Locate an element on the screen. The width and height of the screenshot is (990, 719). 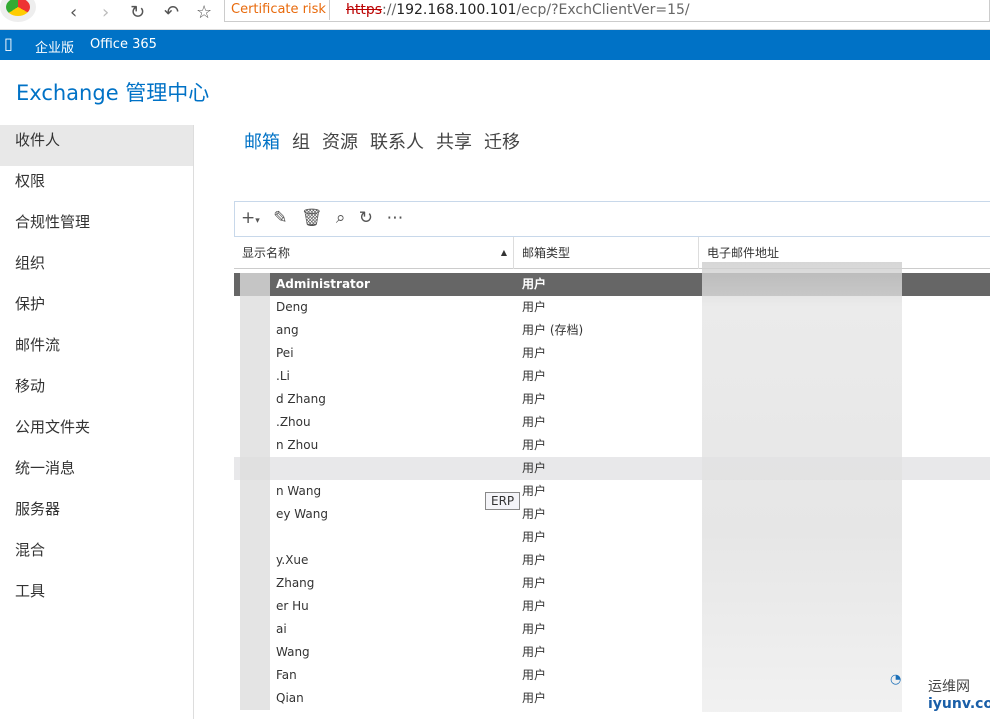
url-host: 192.168.100.101 is located at coordinates (456, 10).